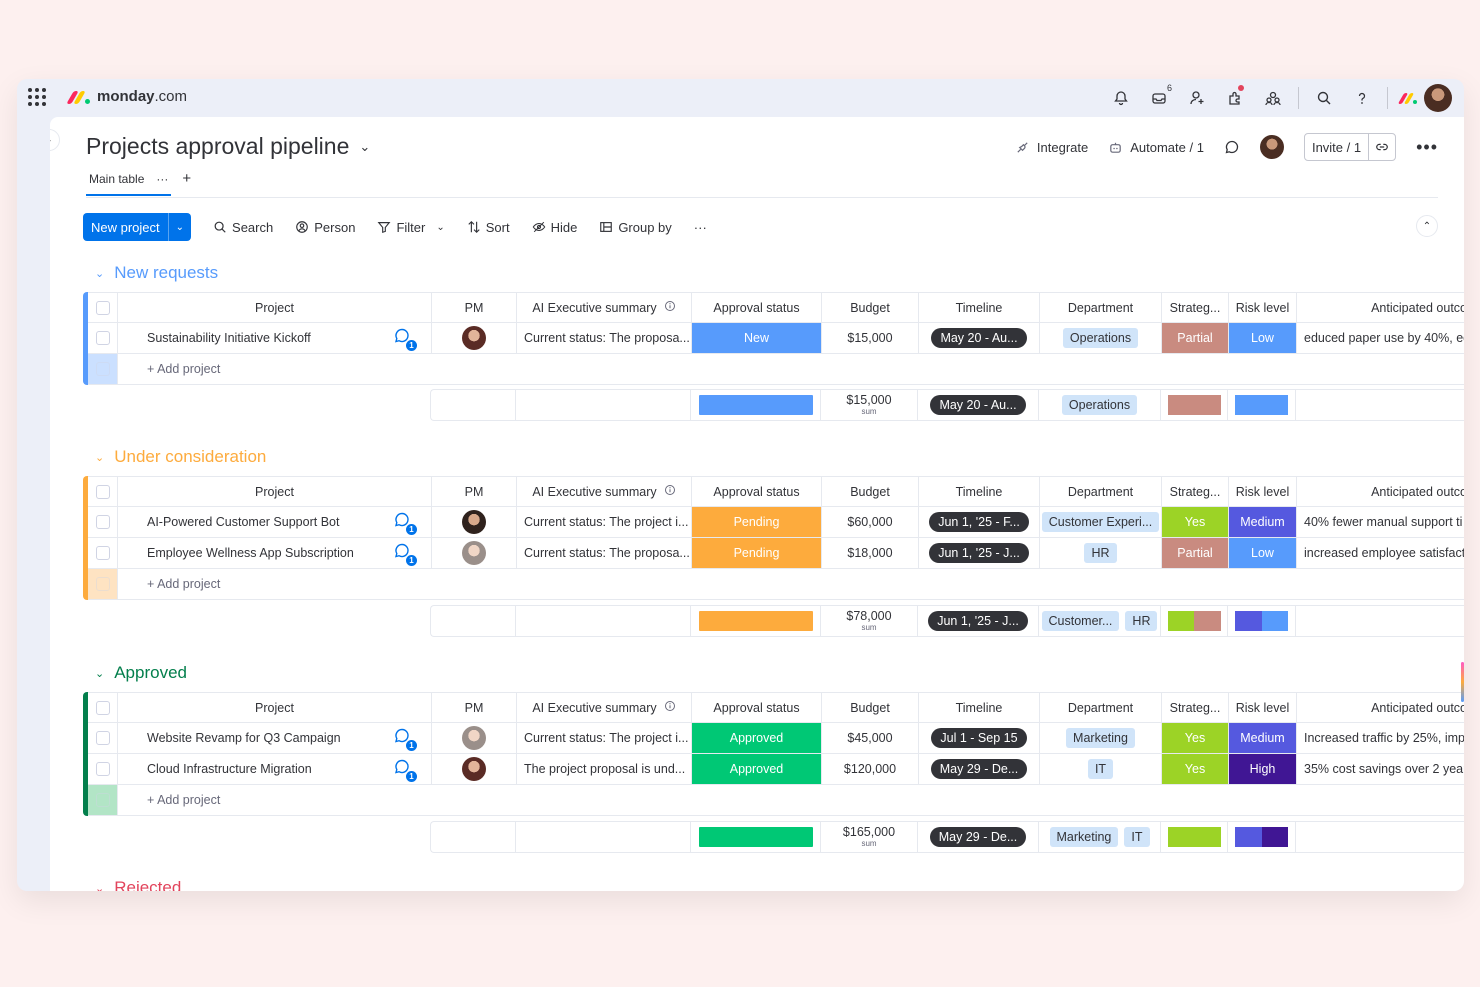 The height and width of the screenshot is (987, 1480). Describe the element at coordinates (246, 769) in the screenshot. I see `project-name-cell: Cloud Infrastructure Migration` at that location.